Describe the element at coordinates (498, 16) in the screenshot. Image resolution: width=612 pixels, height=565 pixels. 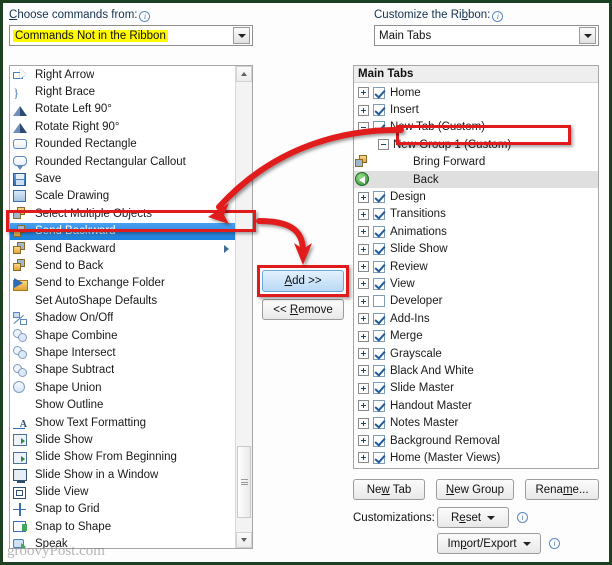
I see `info-icon-right: i` at that location.